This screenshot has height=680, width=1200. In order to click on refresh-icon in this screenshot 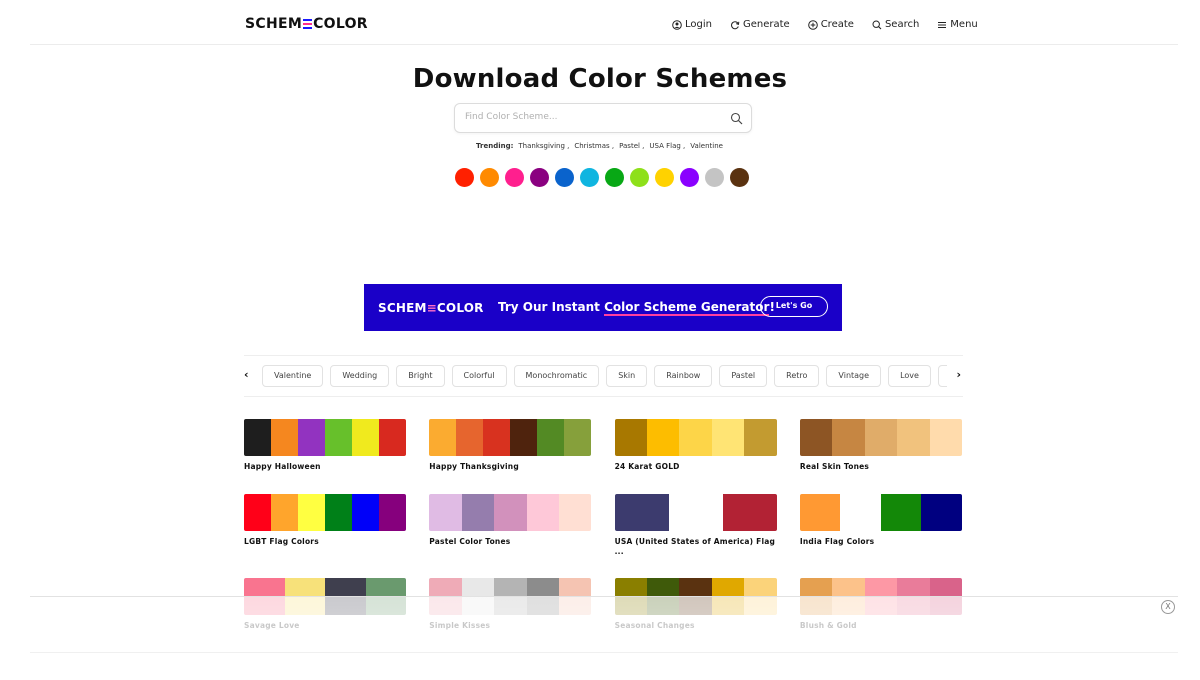, I will do `click(735, 24)`.